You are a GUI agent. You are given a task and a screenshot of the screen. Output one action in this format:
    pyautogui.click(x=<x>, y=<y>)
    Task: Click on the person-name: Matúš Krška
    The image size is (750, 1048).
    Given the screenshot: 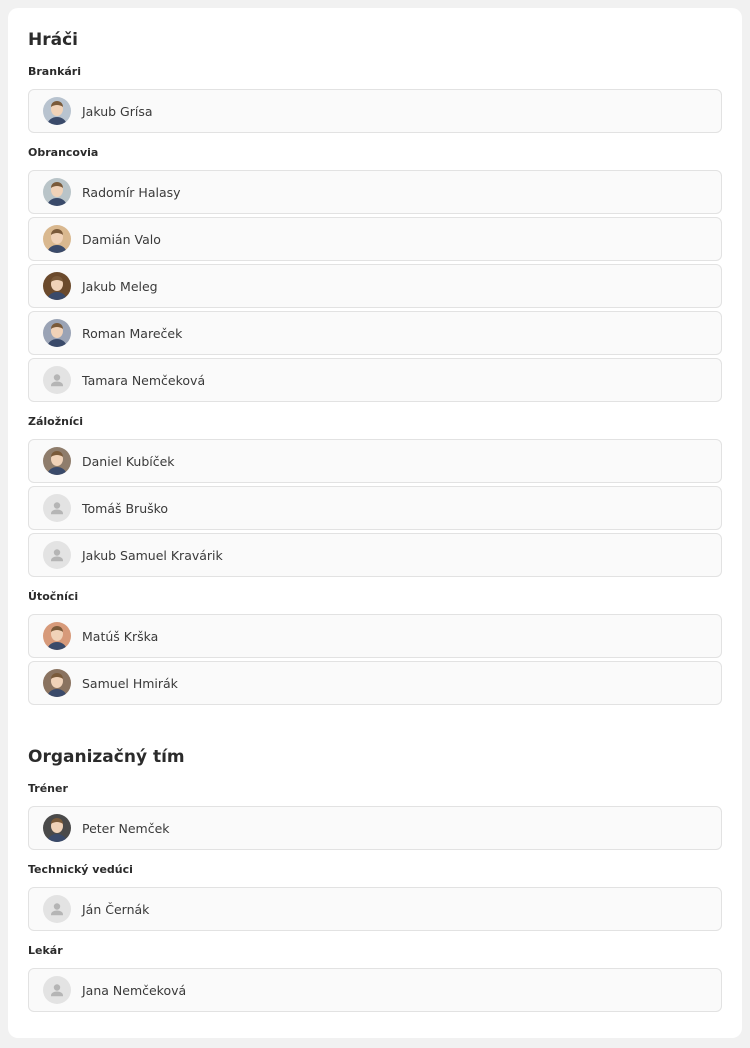 What is the action you would take?
    pyautogui.click(x=120, y=636)
    